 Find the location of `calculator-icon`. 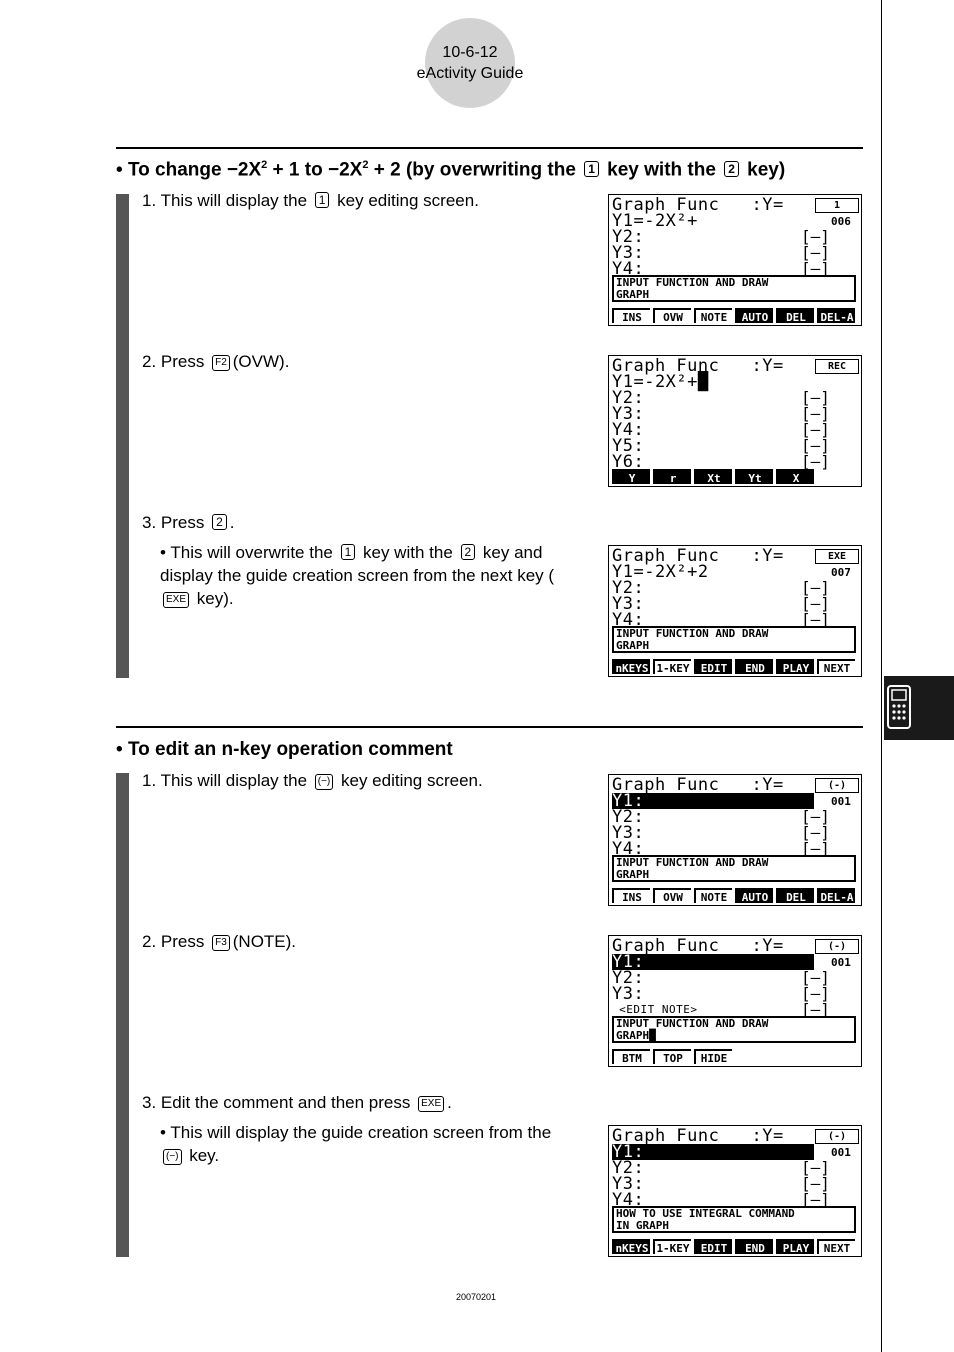

calculator-icon is located at coordinates (899, 707).